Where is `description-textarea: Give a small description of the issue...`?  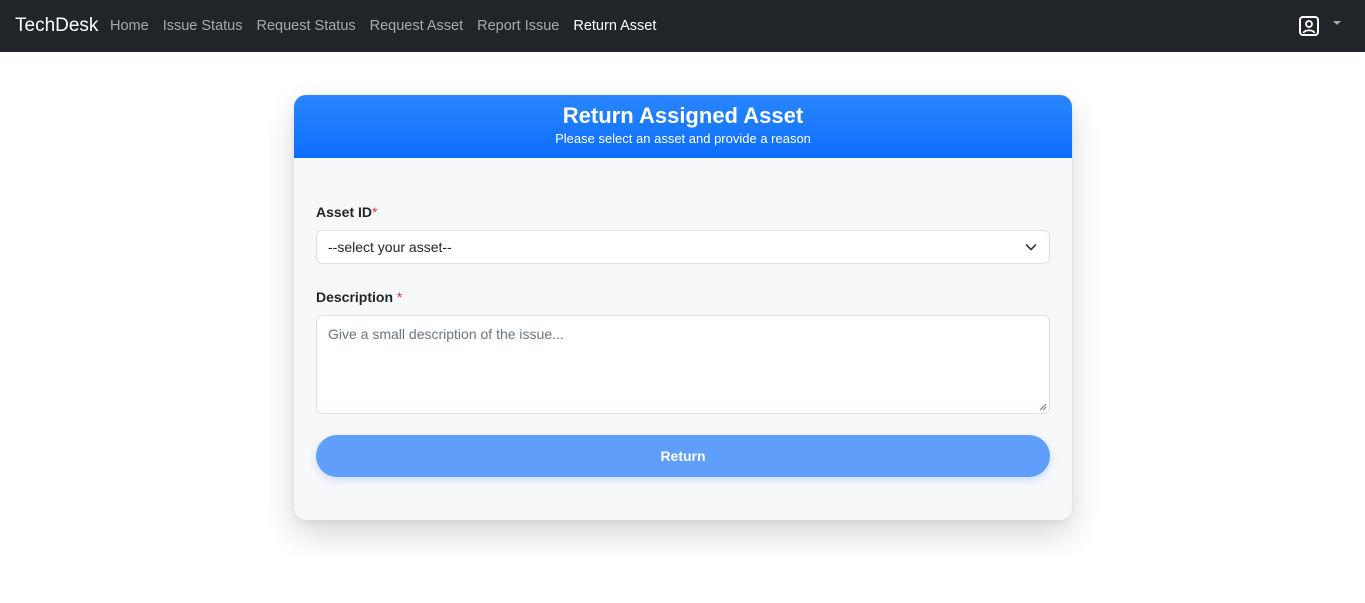
description-textarea: Give a small description of the issue... is located at coordinates (683, 364).